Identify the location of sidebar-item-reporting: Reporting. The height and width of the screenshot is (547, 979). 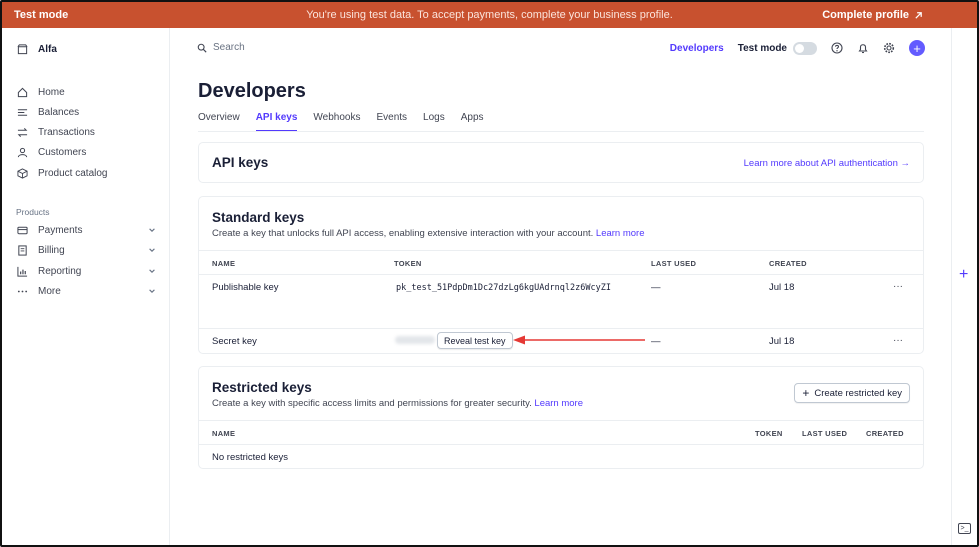
(86, 271).